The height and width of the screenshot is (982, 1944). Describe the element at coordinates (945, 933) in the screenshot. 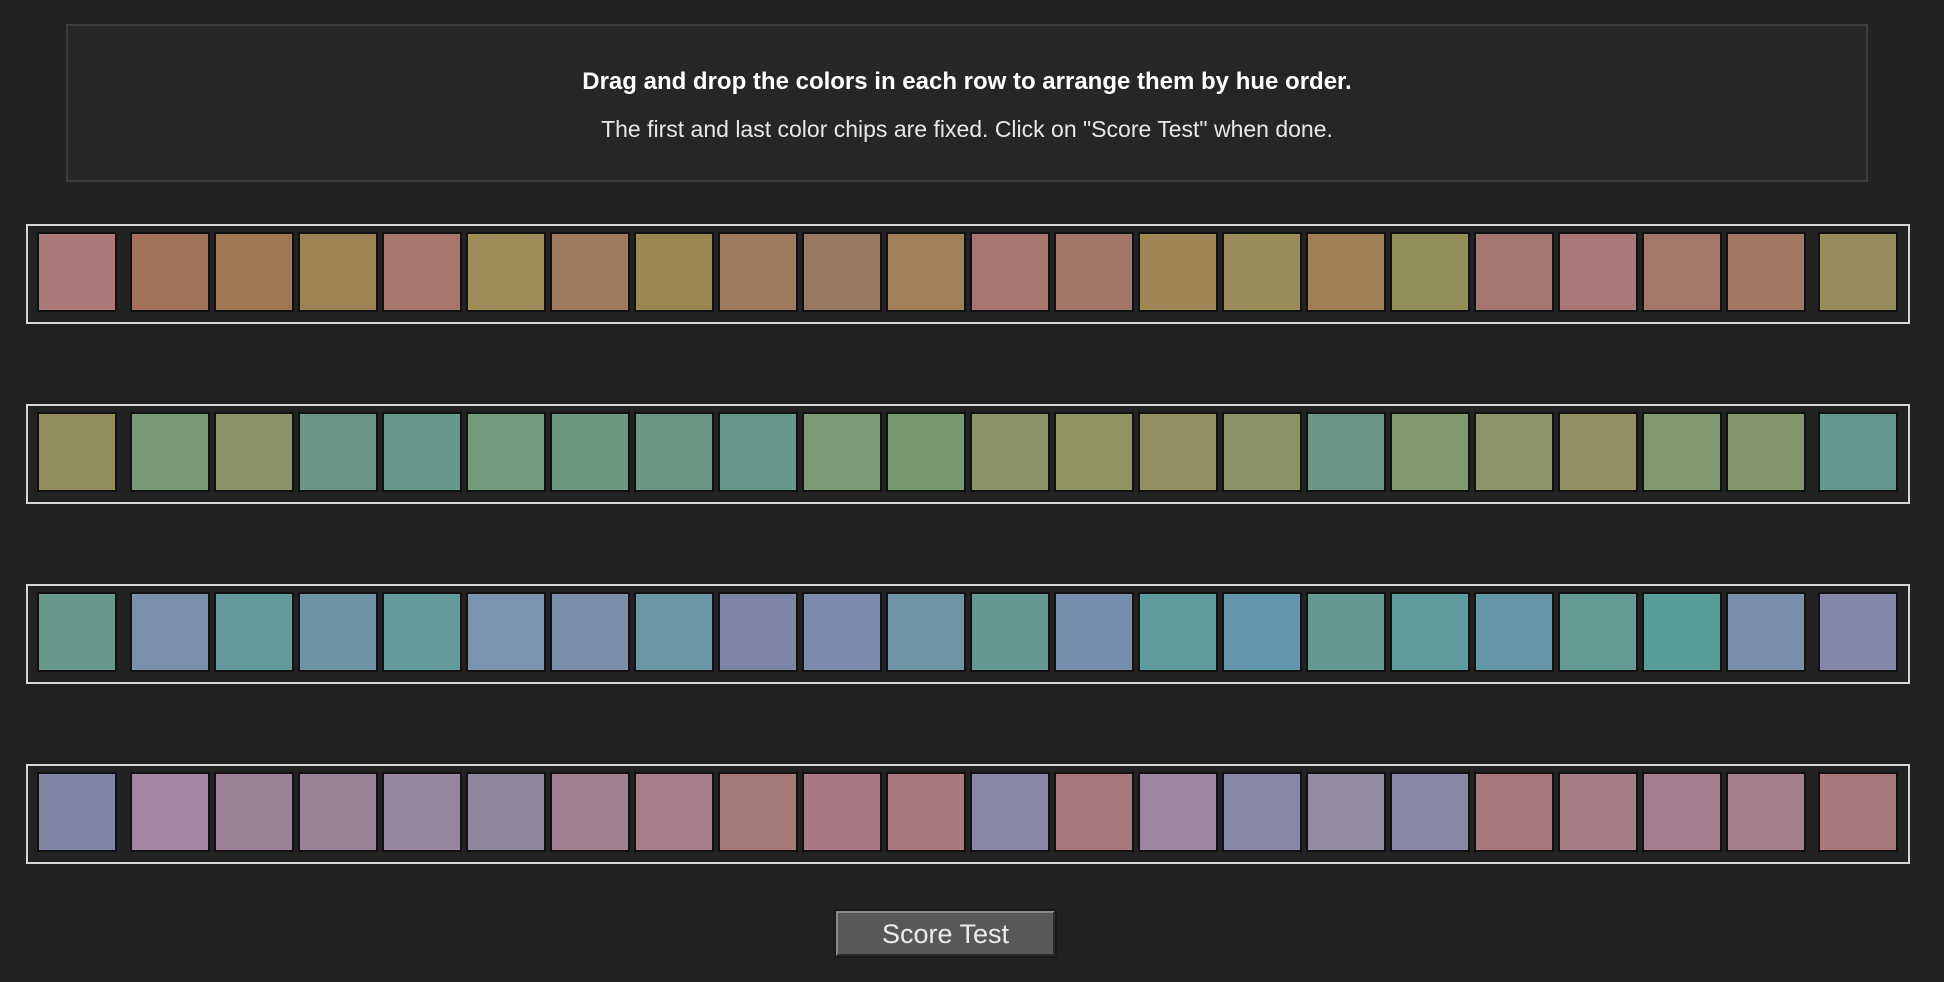

I see `score-test-button: Score Test` at that location.